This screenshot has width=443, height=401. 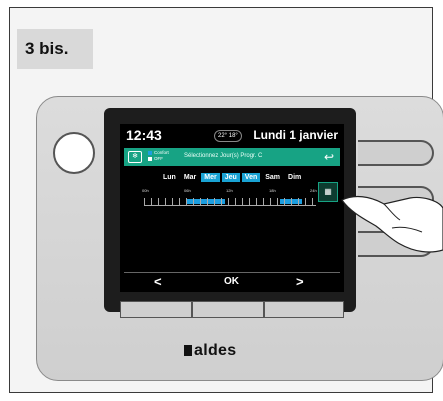 I want to click on brand-logo: aldes, so click(x=210, y=351).